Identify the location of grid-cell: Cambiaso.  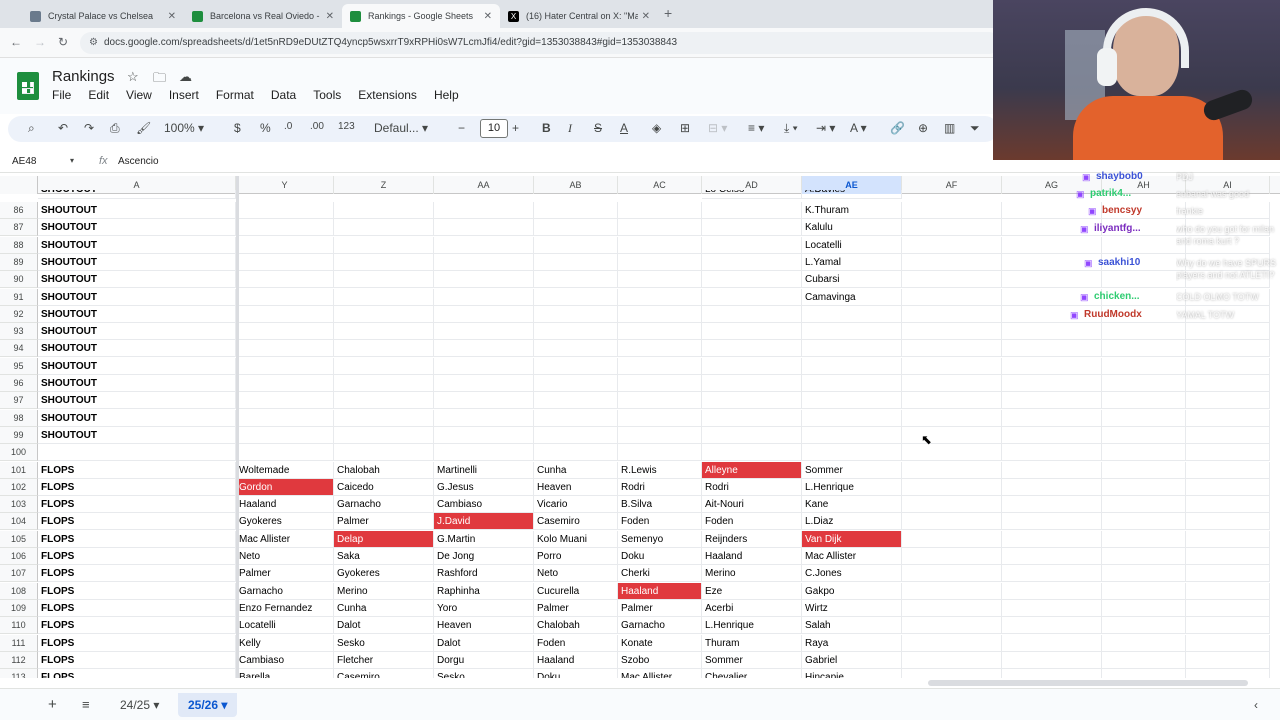
(484, 505).